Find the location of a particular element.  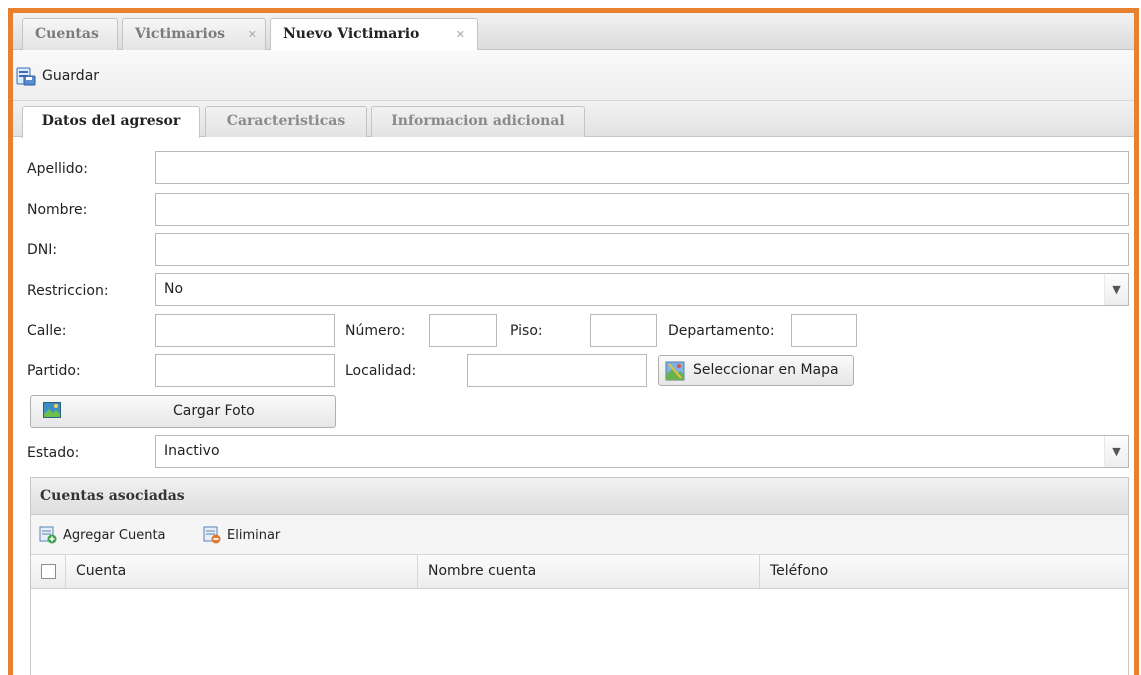

calle-field is located at coordinates (245, 330).